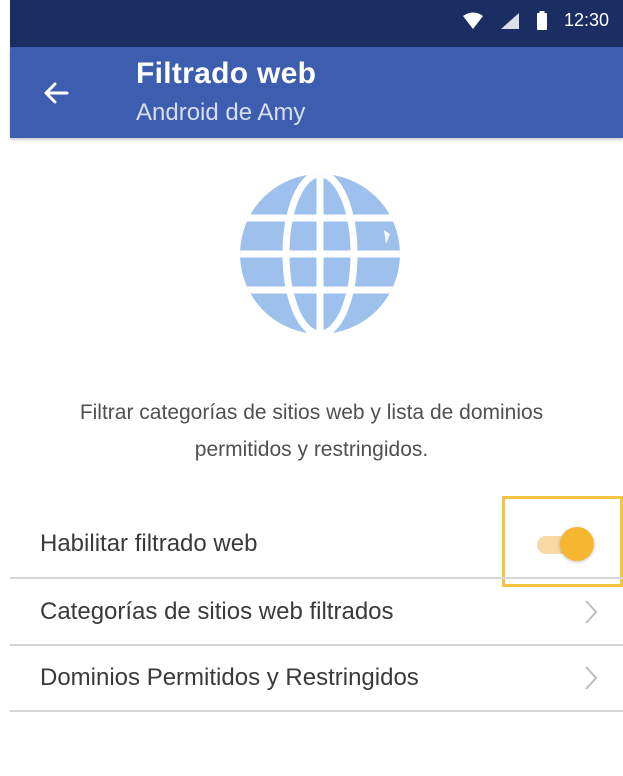 Image resolution: width=623 pixels, height=776 pixels. I want to click on status-icons: 12:30, so click(535, 20).